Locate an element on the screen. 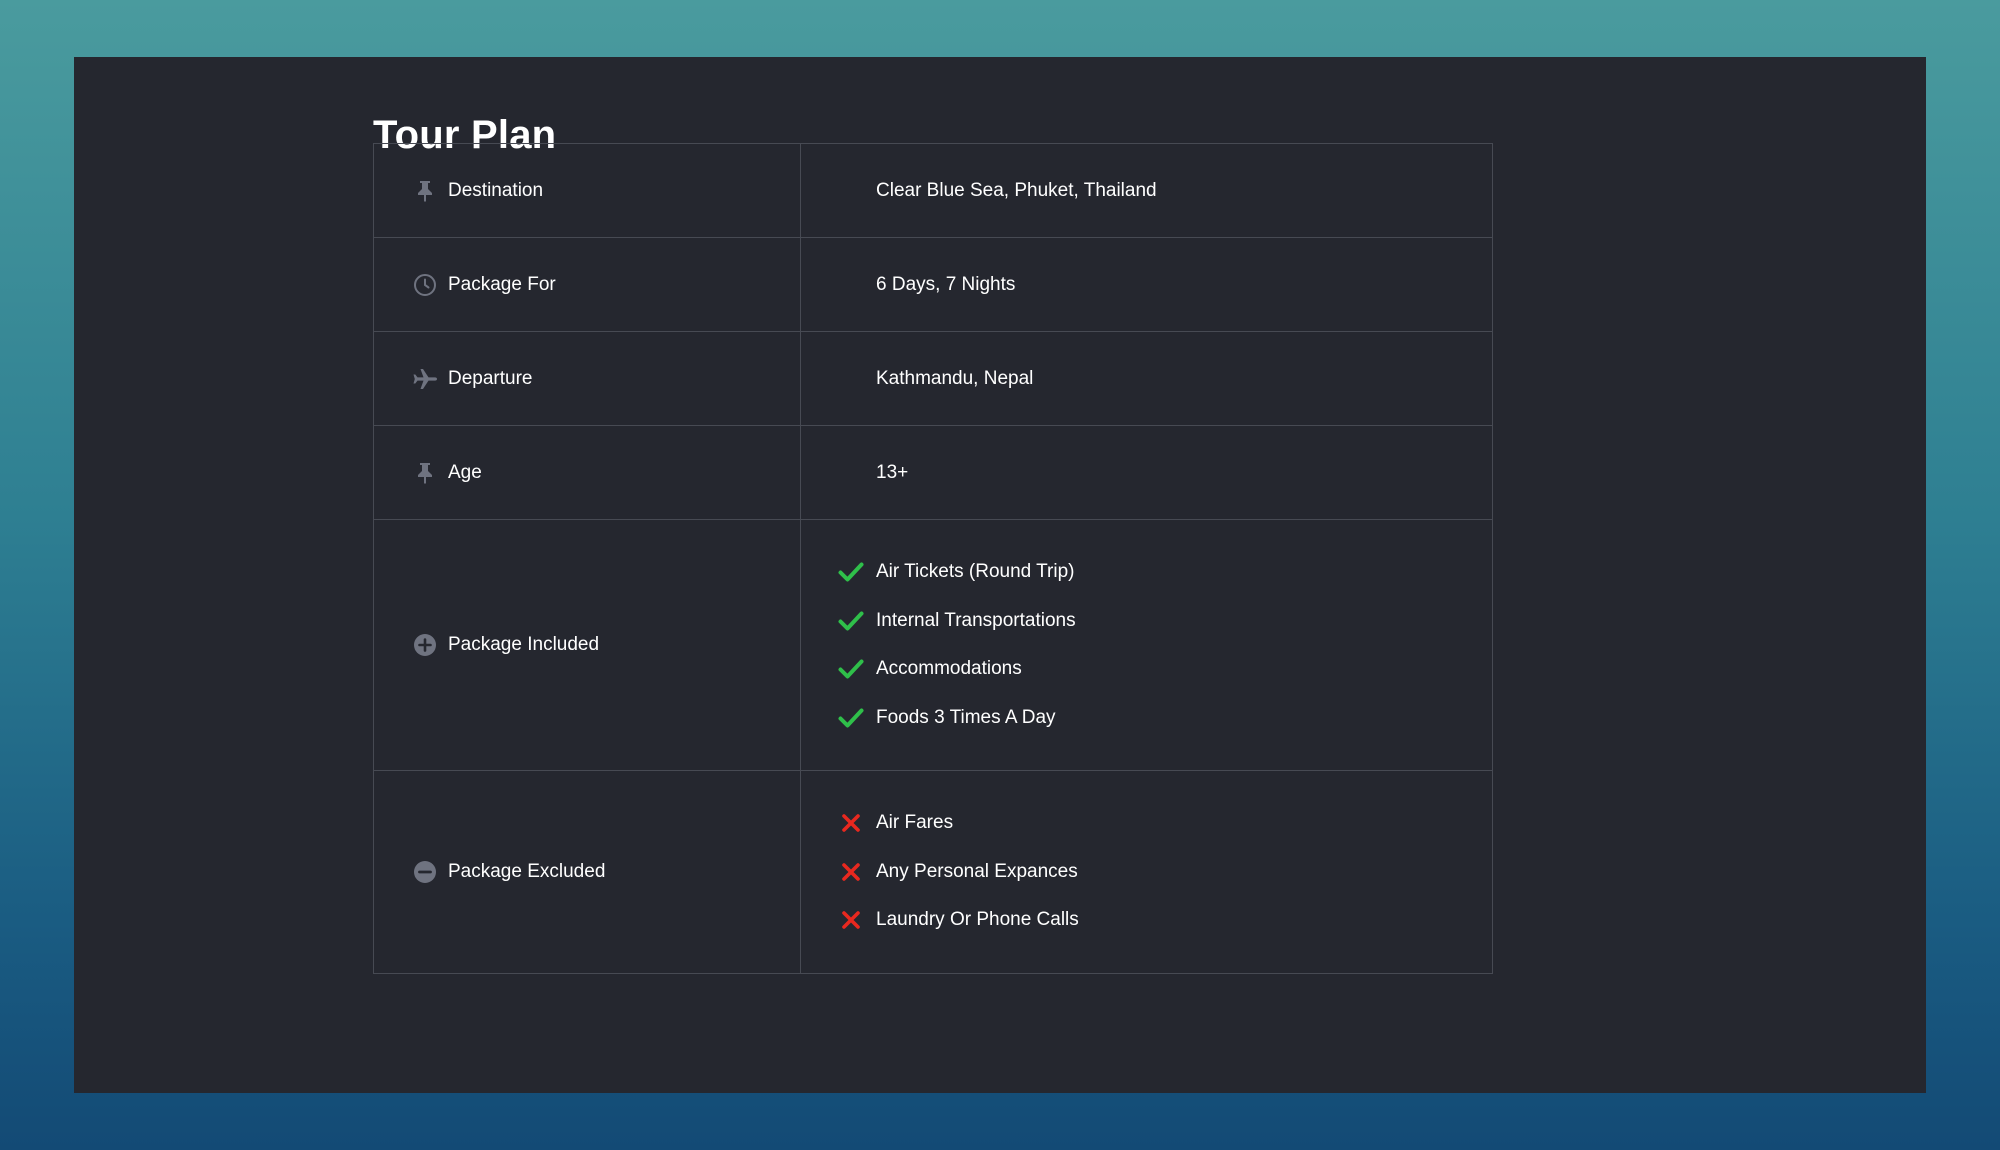  row-label: Destination is located at coordinates (496, 190).